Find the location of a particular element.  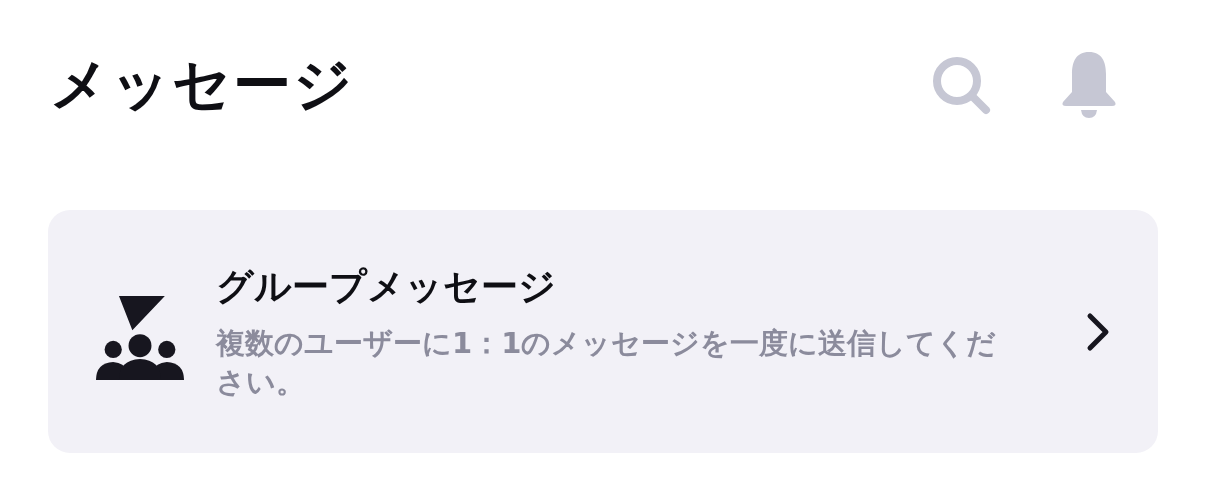

card-description: 複数のユーザーに1：1のメッセージを一度に送信してください。 is located at coordinates (607, 362).